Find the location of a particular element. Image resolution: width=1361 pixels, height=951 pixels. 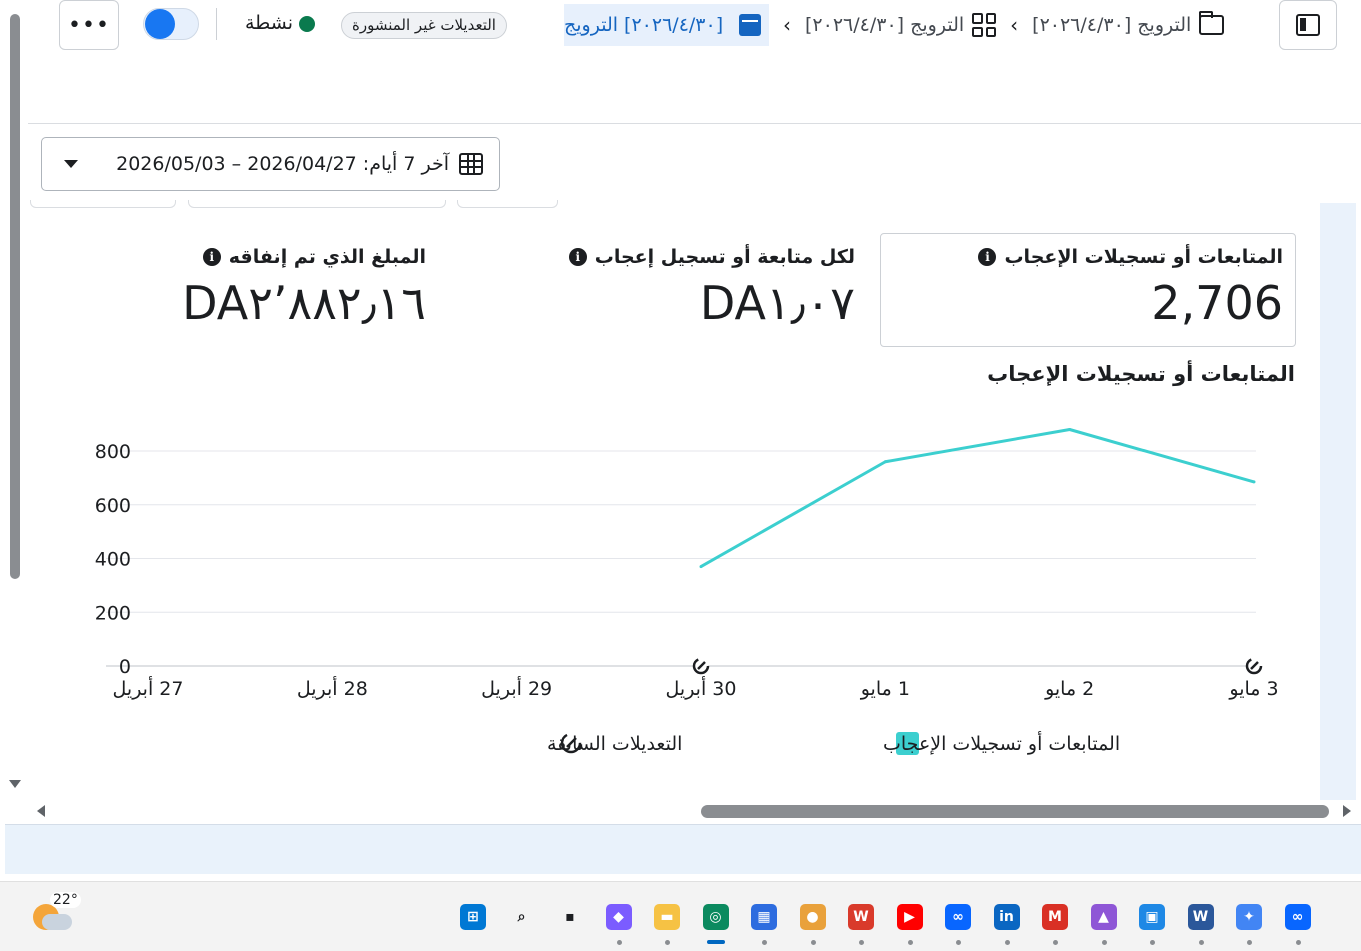

sidebar-toggle-button is located at coordinates (1308, 25).